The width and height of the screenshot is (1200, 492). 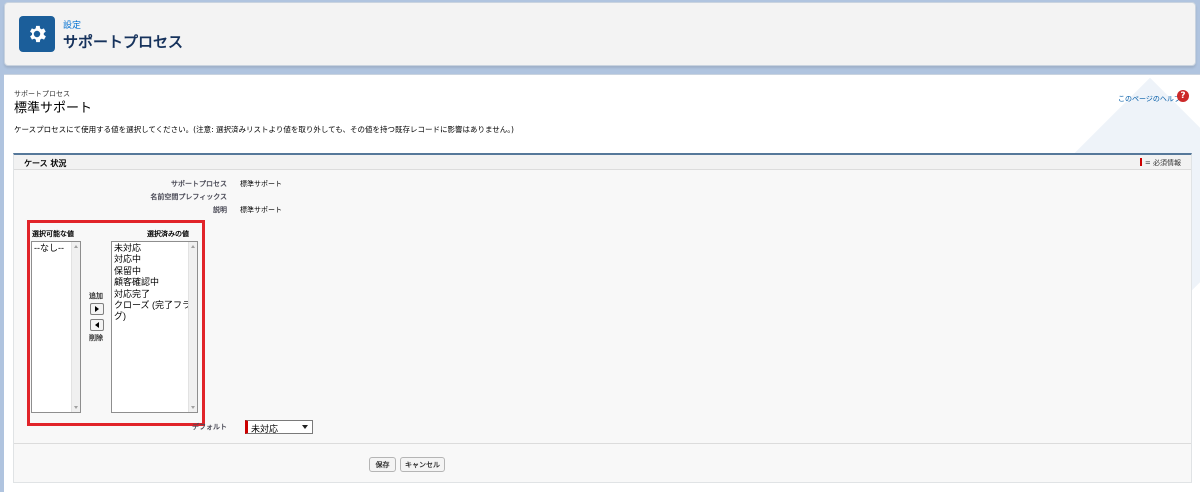 I want to click on list-item: クローズ (完了フラグ), so click(x=154, y=311).